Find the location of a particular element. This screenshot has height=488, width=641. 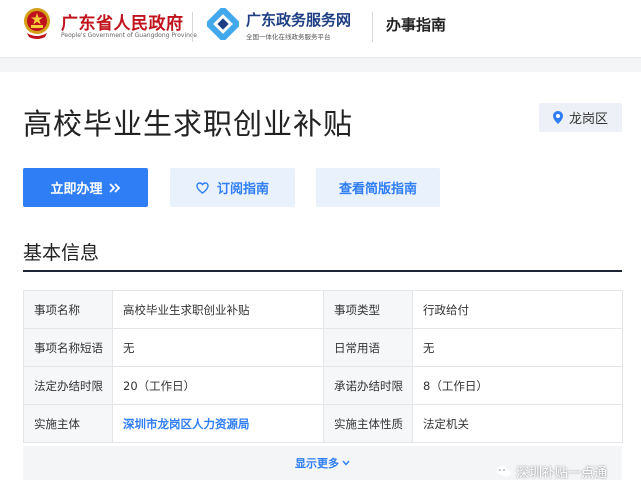

region-selector: 龙岗区 is located at coordinates (580, 117).